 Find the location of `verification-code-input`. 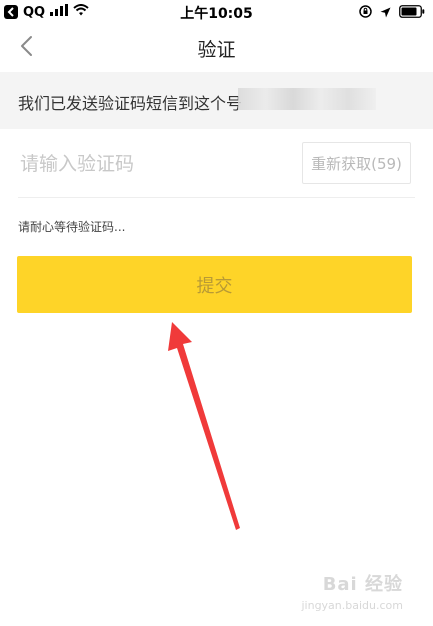

verification-code-input is located at coordinates (155, 164).